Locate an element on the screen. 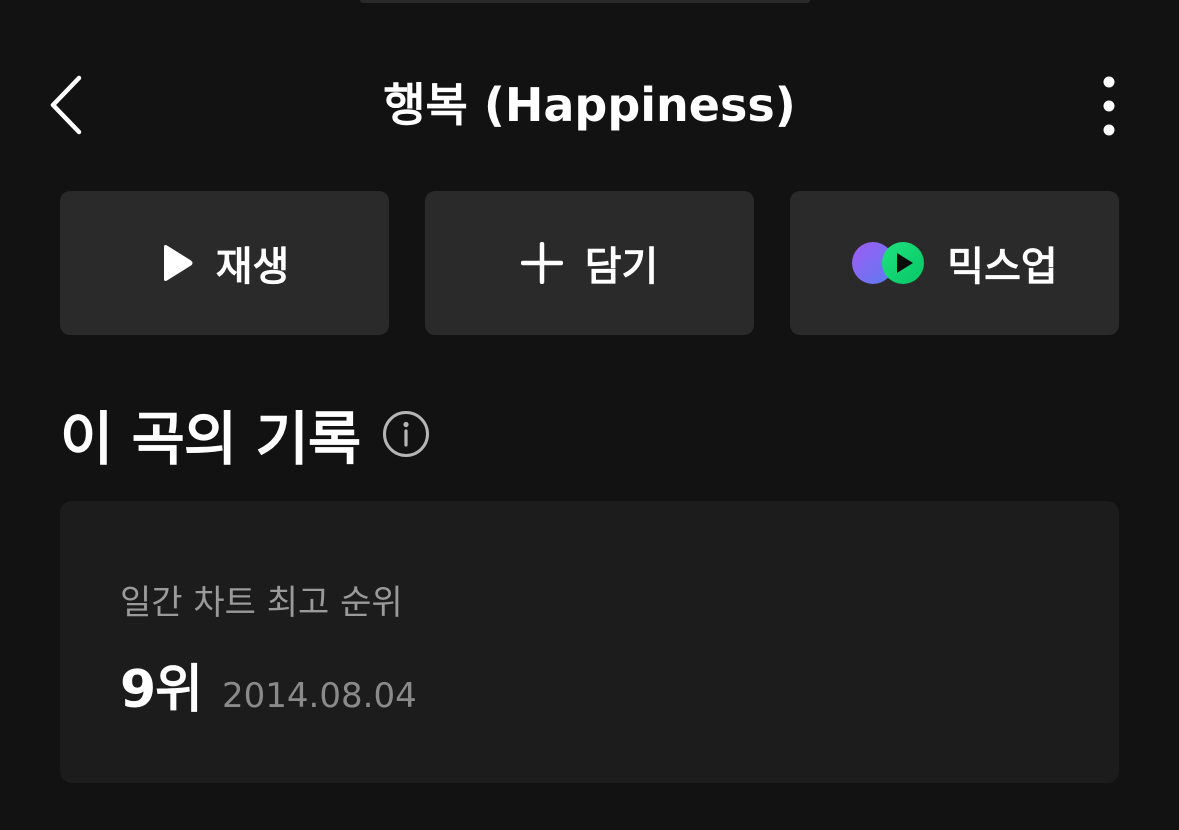 The height and width of the screenshot is (830, 1179). record-rank: 9위 is located at coordinates (161, 690).